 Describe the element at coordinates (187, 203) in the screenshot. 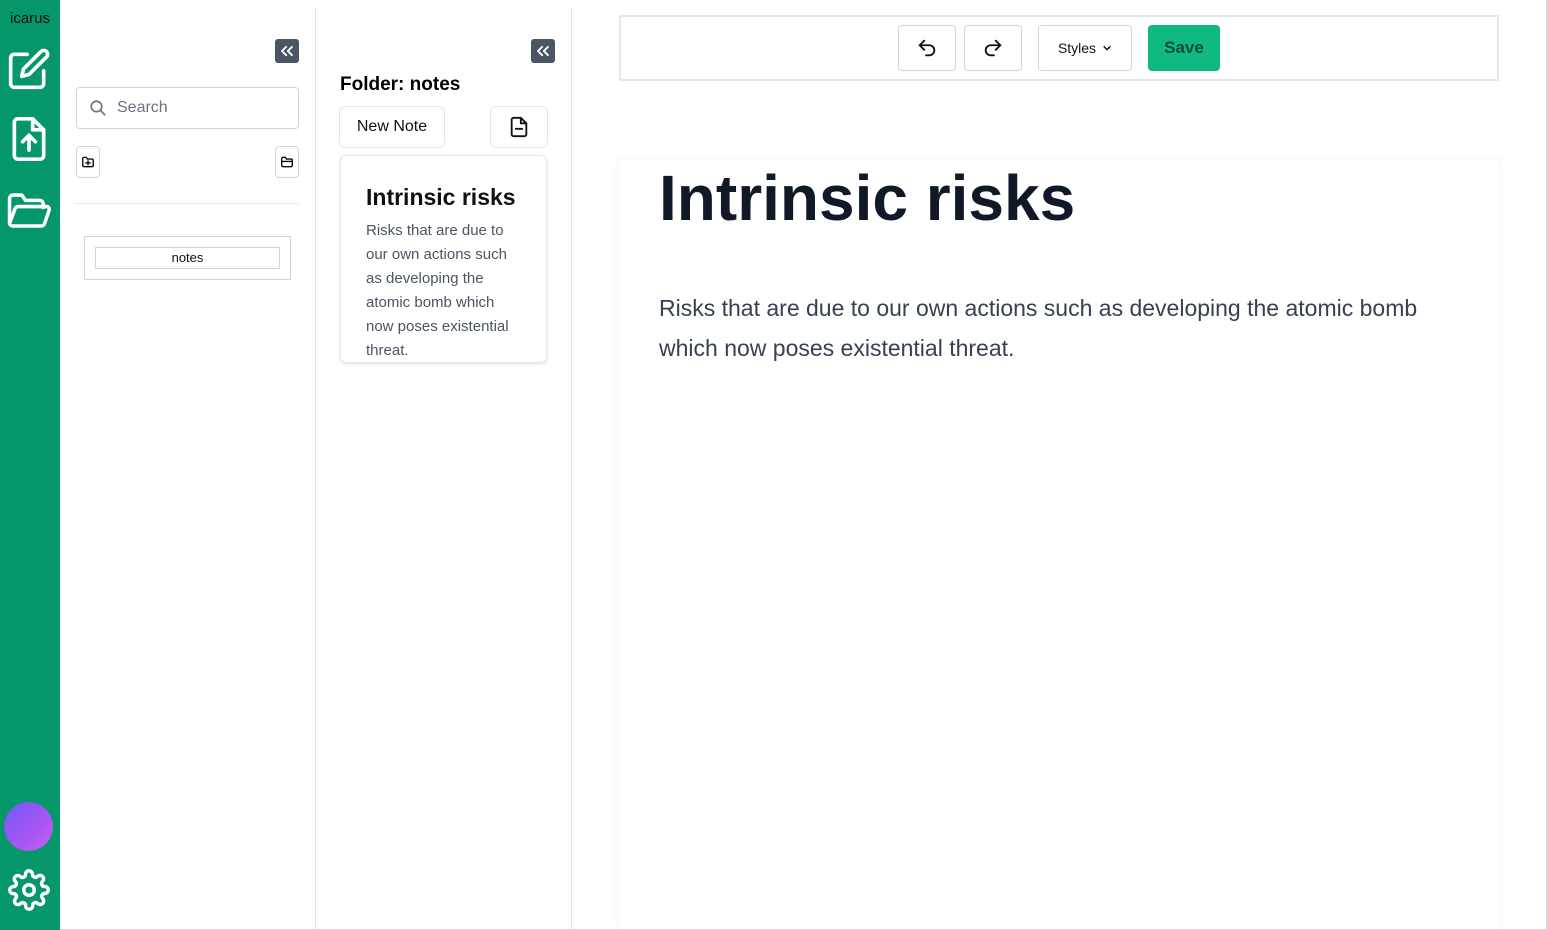

I see `divider` at that location.